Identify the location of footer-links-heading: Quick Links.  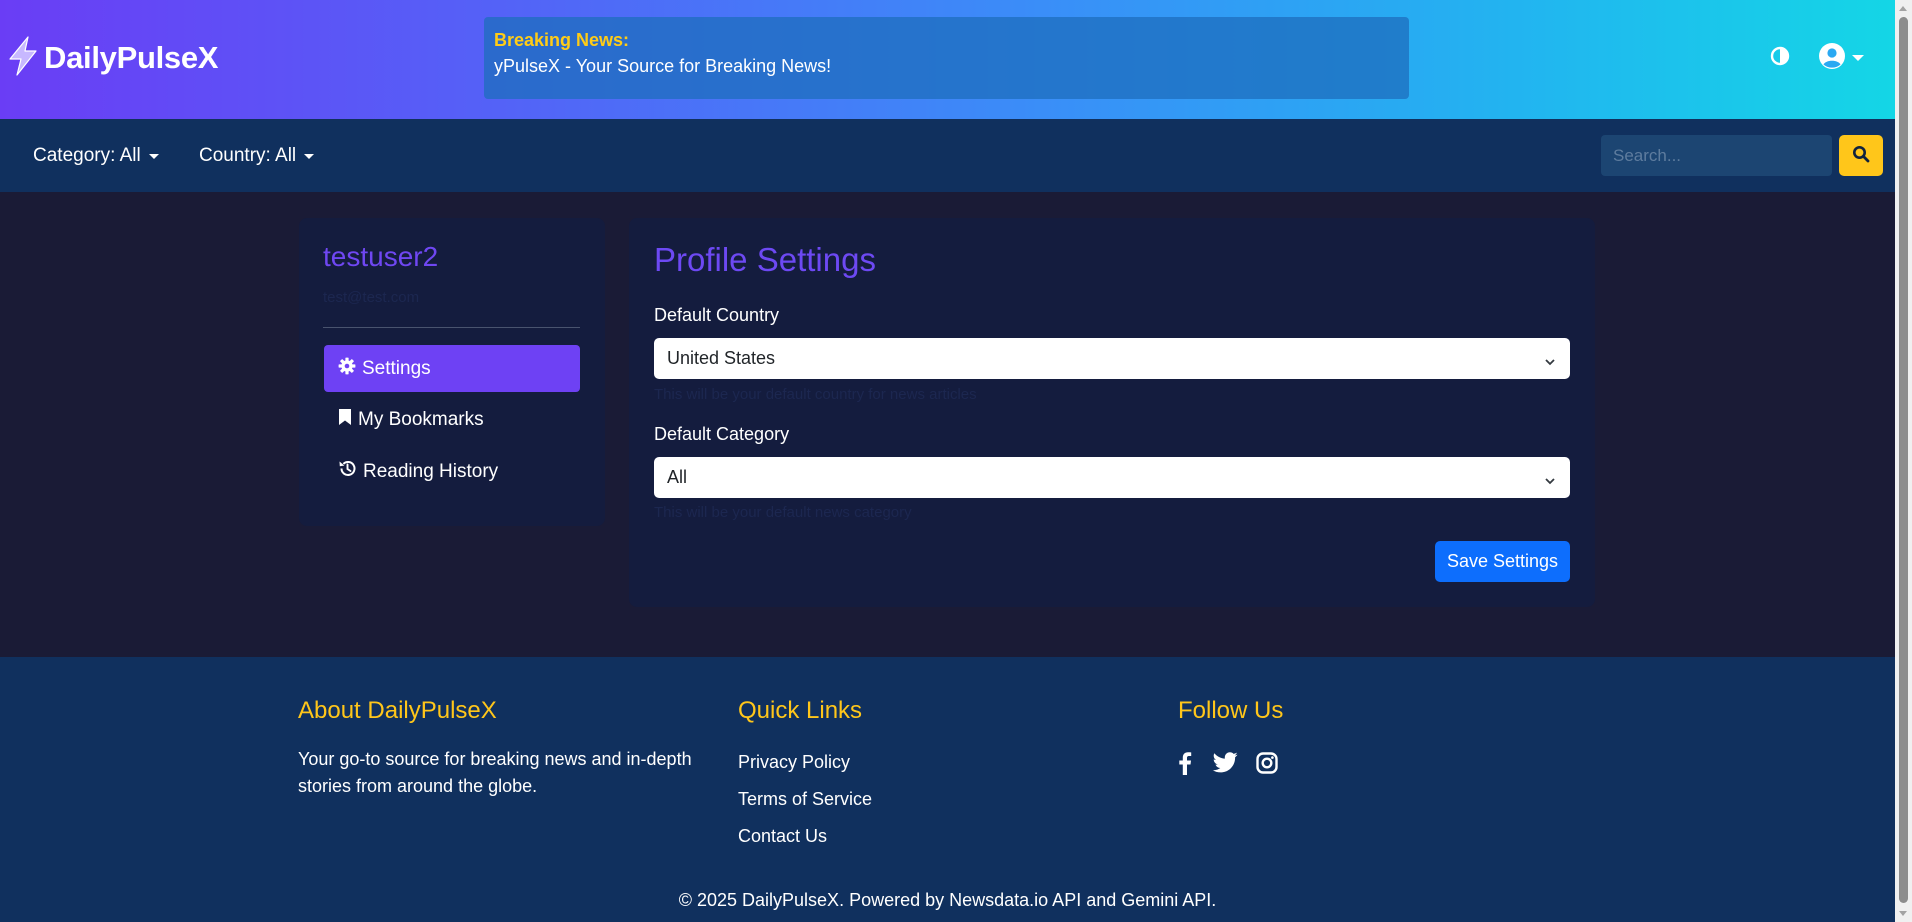
(800, 710).